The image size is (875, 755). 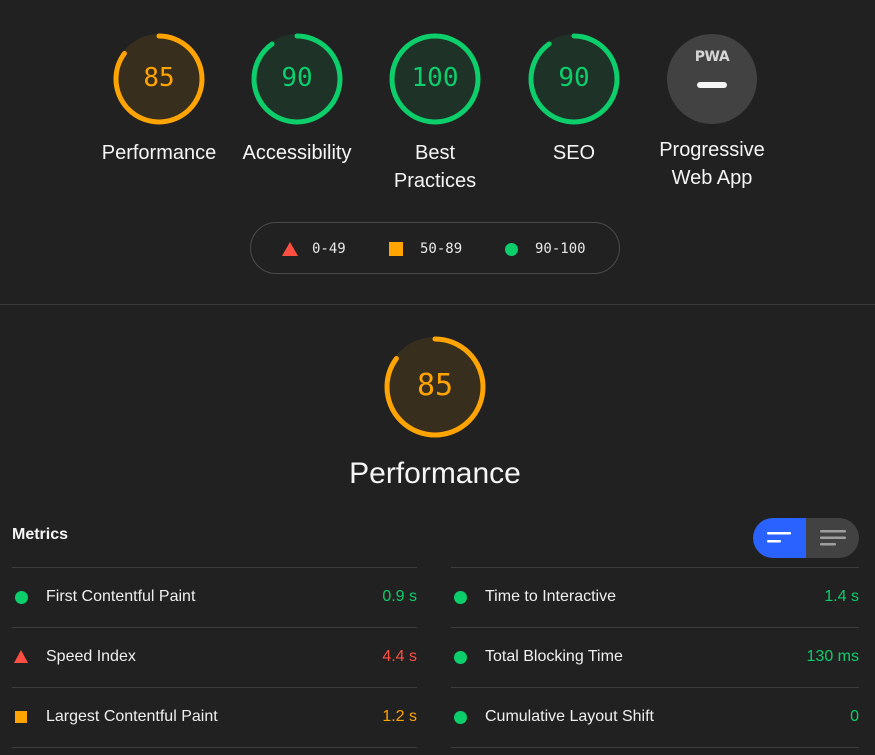 What do you see at coordinates (712, 57) in the screenshot?
I see `pwa-logo-icon: PWA` at bounding box center [712, 57].